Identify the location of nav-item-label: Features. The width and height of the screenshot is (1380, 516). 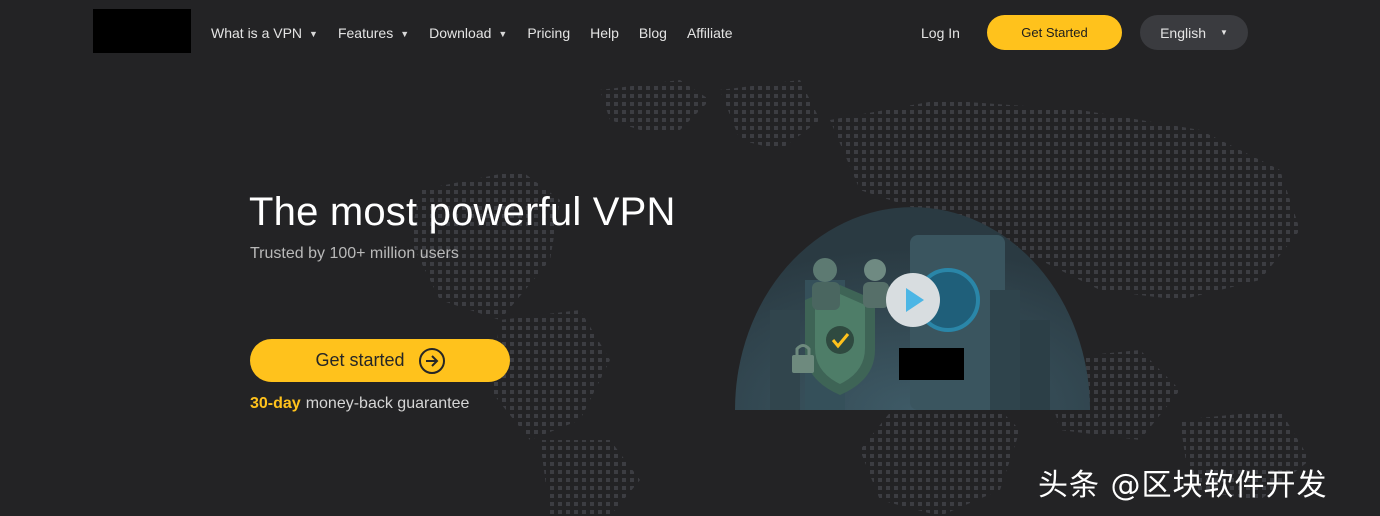
(365, 33).